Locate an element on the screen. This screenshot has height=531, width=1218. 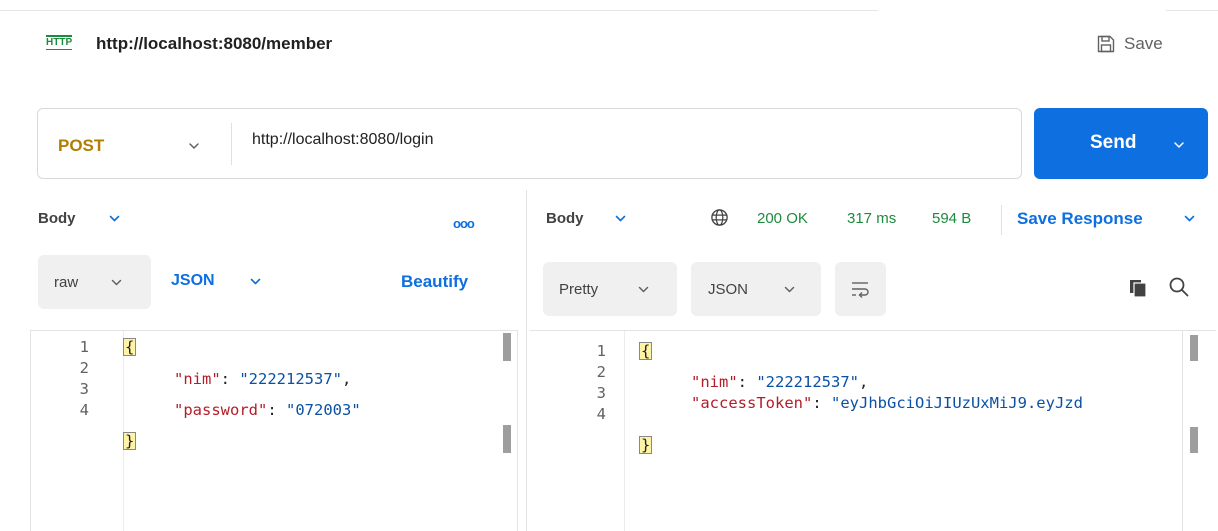
copy-icon is located at coordinates (1138, 288).